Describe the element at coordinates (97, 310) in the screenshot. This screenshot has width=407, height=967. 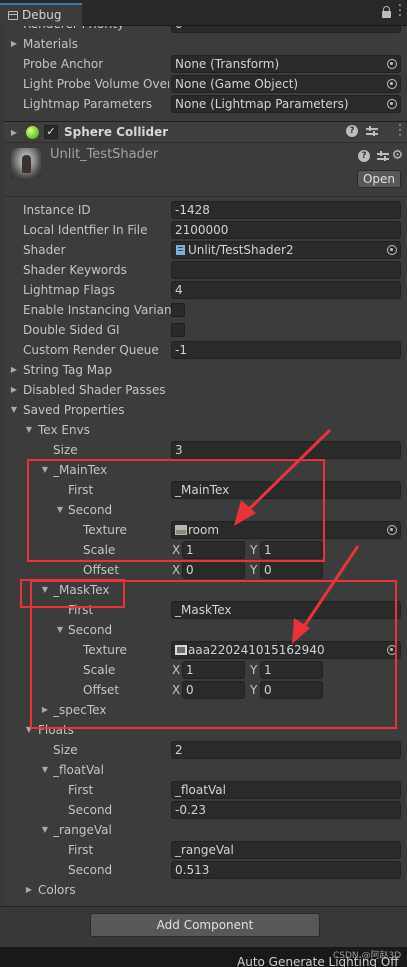
I see `instancing-label: Enable Instancing Variants` at that location.